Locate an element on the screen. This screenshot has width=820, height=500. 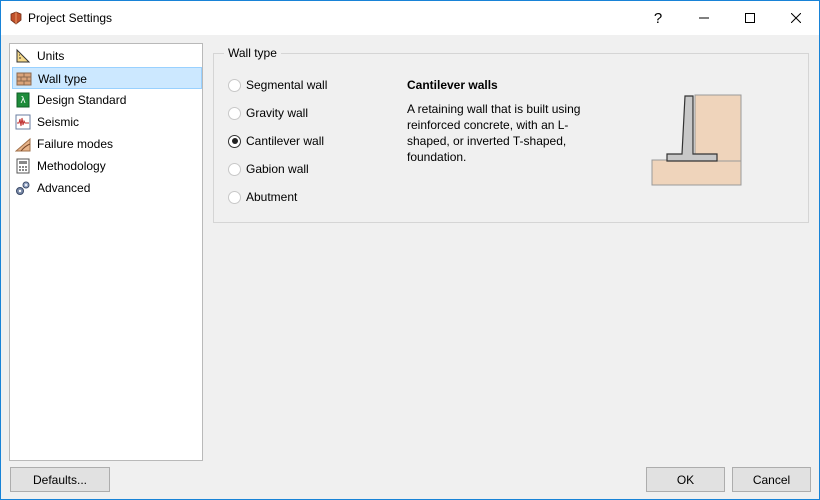
advanced-icon is located at coordinates (23, 188).